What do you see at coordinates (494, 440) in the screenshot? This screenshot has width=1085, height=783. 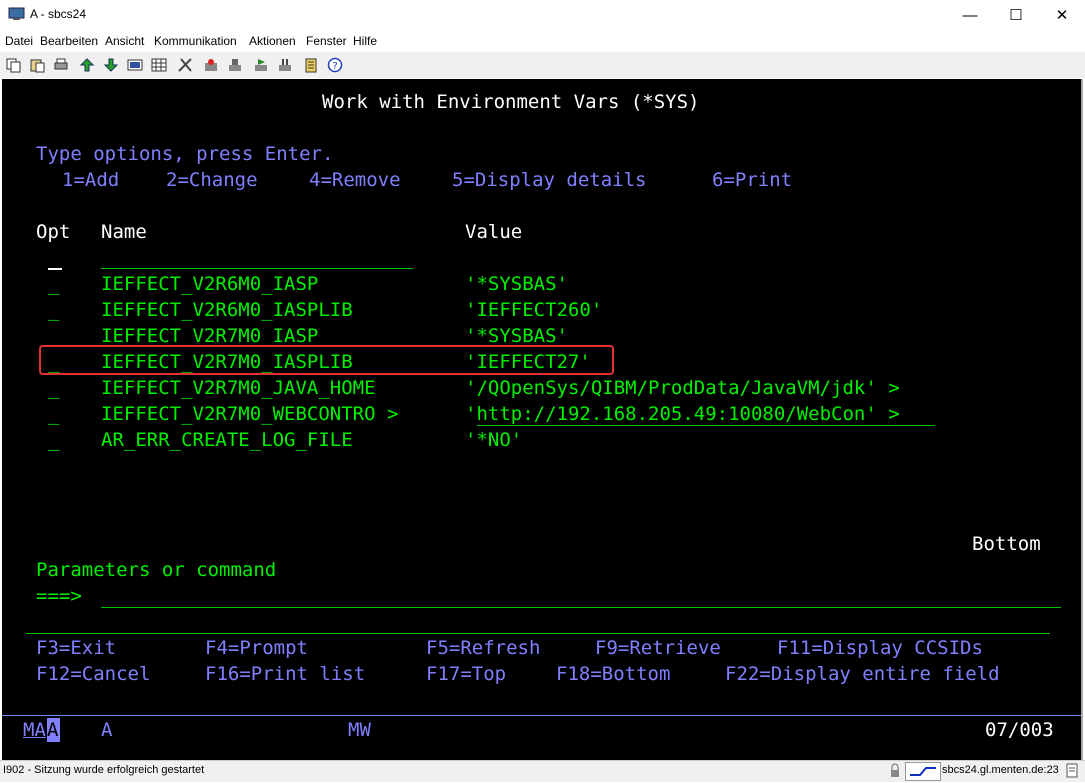 I see `row-value: '*NO'` at bounding box center [494, 440].